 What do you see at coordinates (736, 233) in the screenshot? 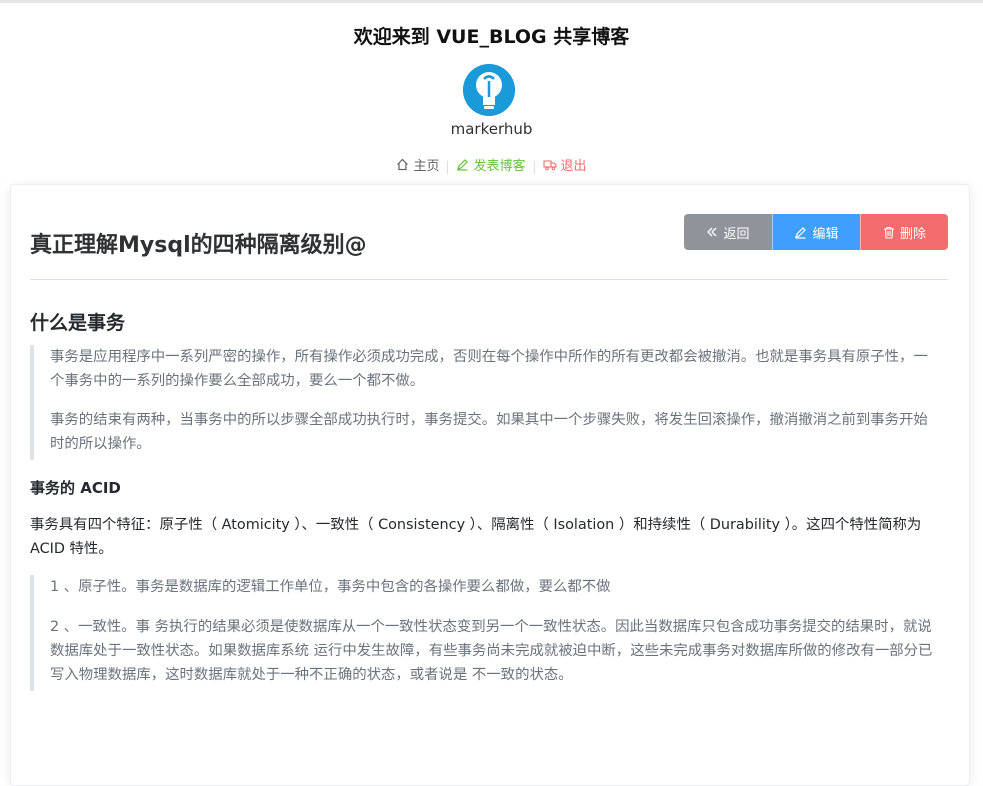
I see `back-button-label: 返回` at bounding box center [736, 233].